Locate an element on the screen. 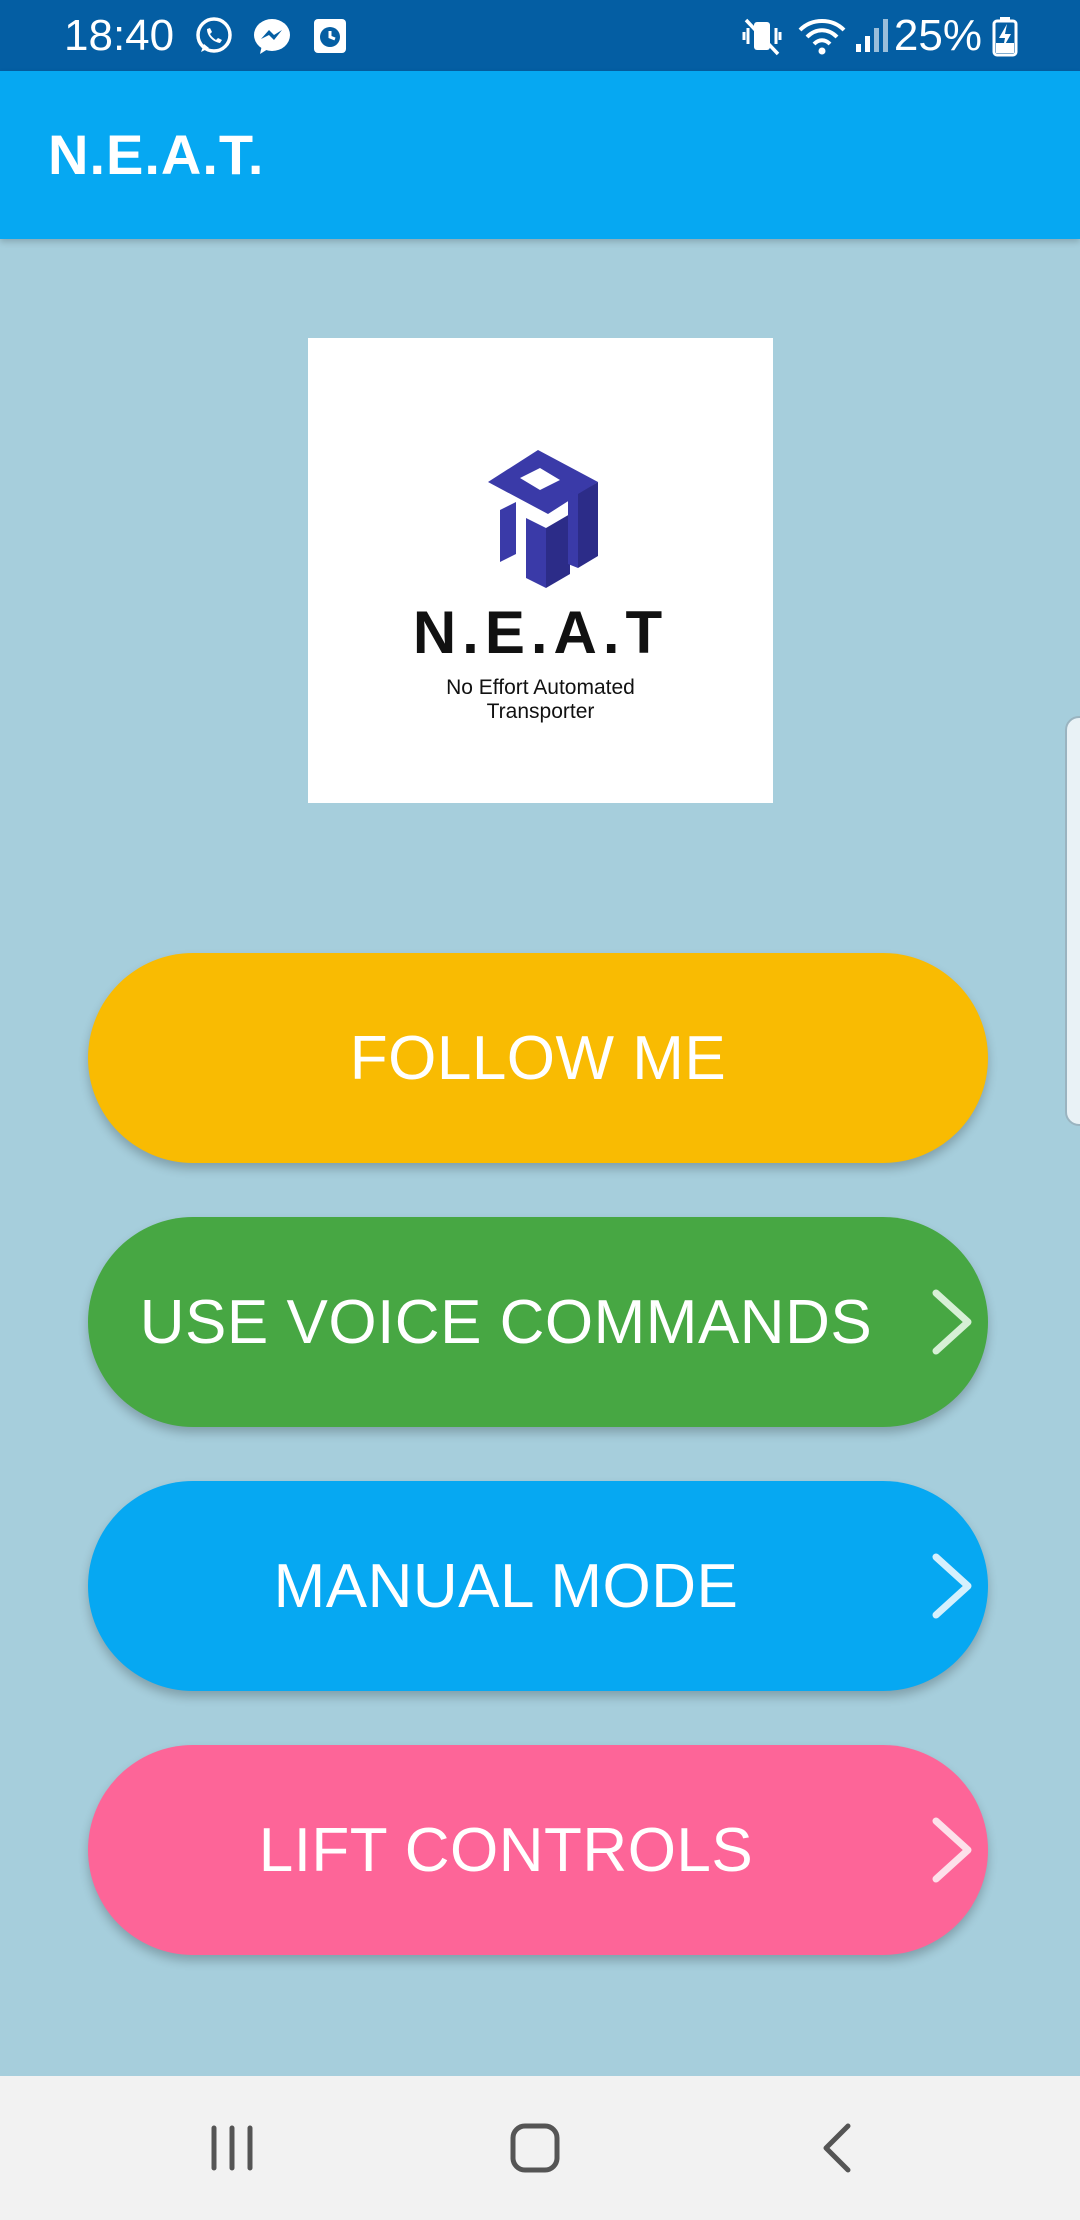 The height and width of the screenshot is (2220, 1080). back-icon is located at coordinates (837, 2148).